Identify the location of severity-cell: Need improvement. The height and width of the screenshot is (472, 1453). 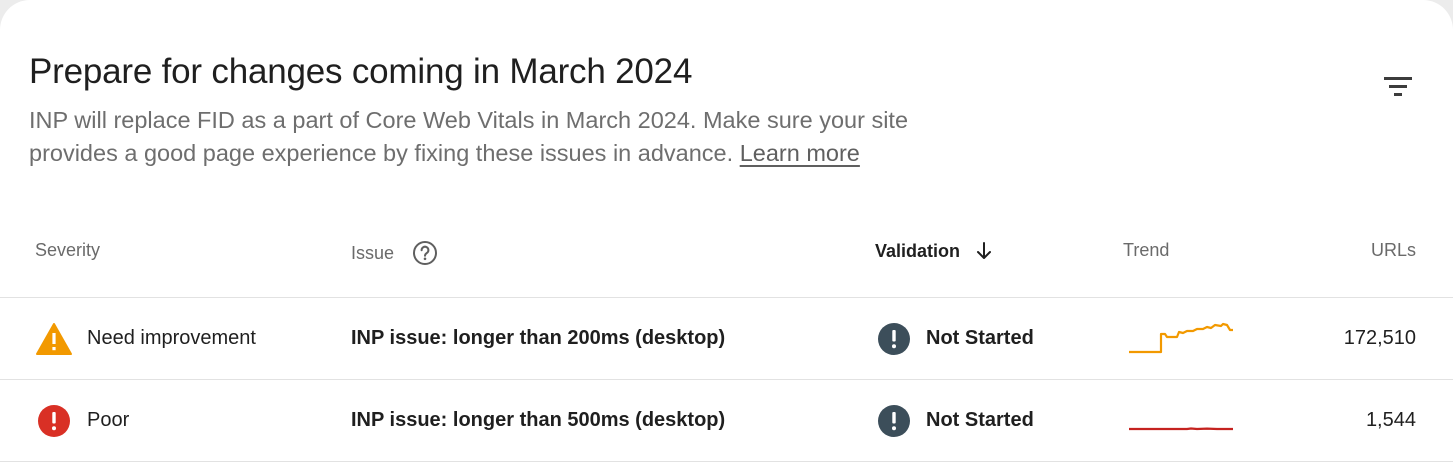
(145, 338).